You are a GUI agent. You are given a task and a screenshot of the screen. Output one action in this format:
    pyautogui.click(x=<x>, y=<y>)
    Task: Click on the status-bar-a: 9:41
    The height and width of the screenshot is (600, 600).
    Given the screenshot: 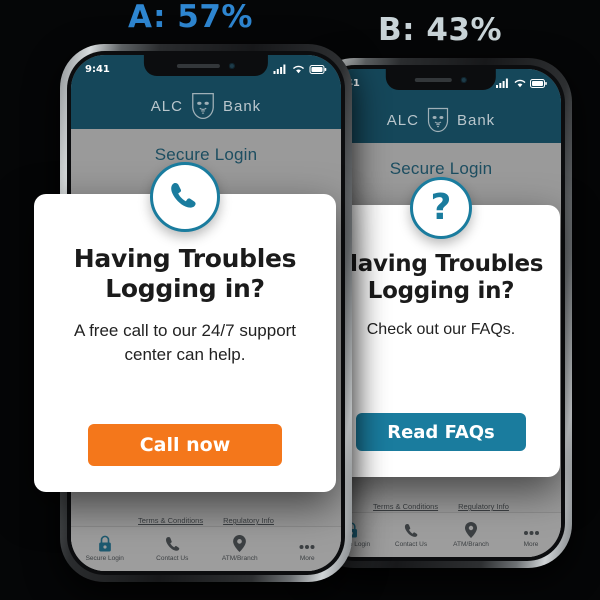 What is the action you would take?
    pyautogui.click(x=206, y=69)
    